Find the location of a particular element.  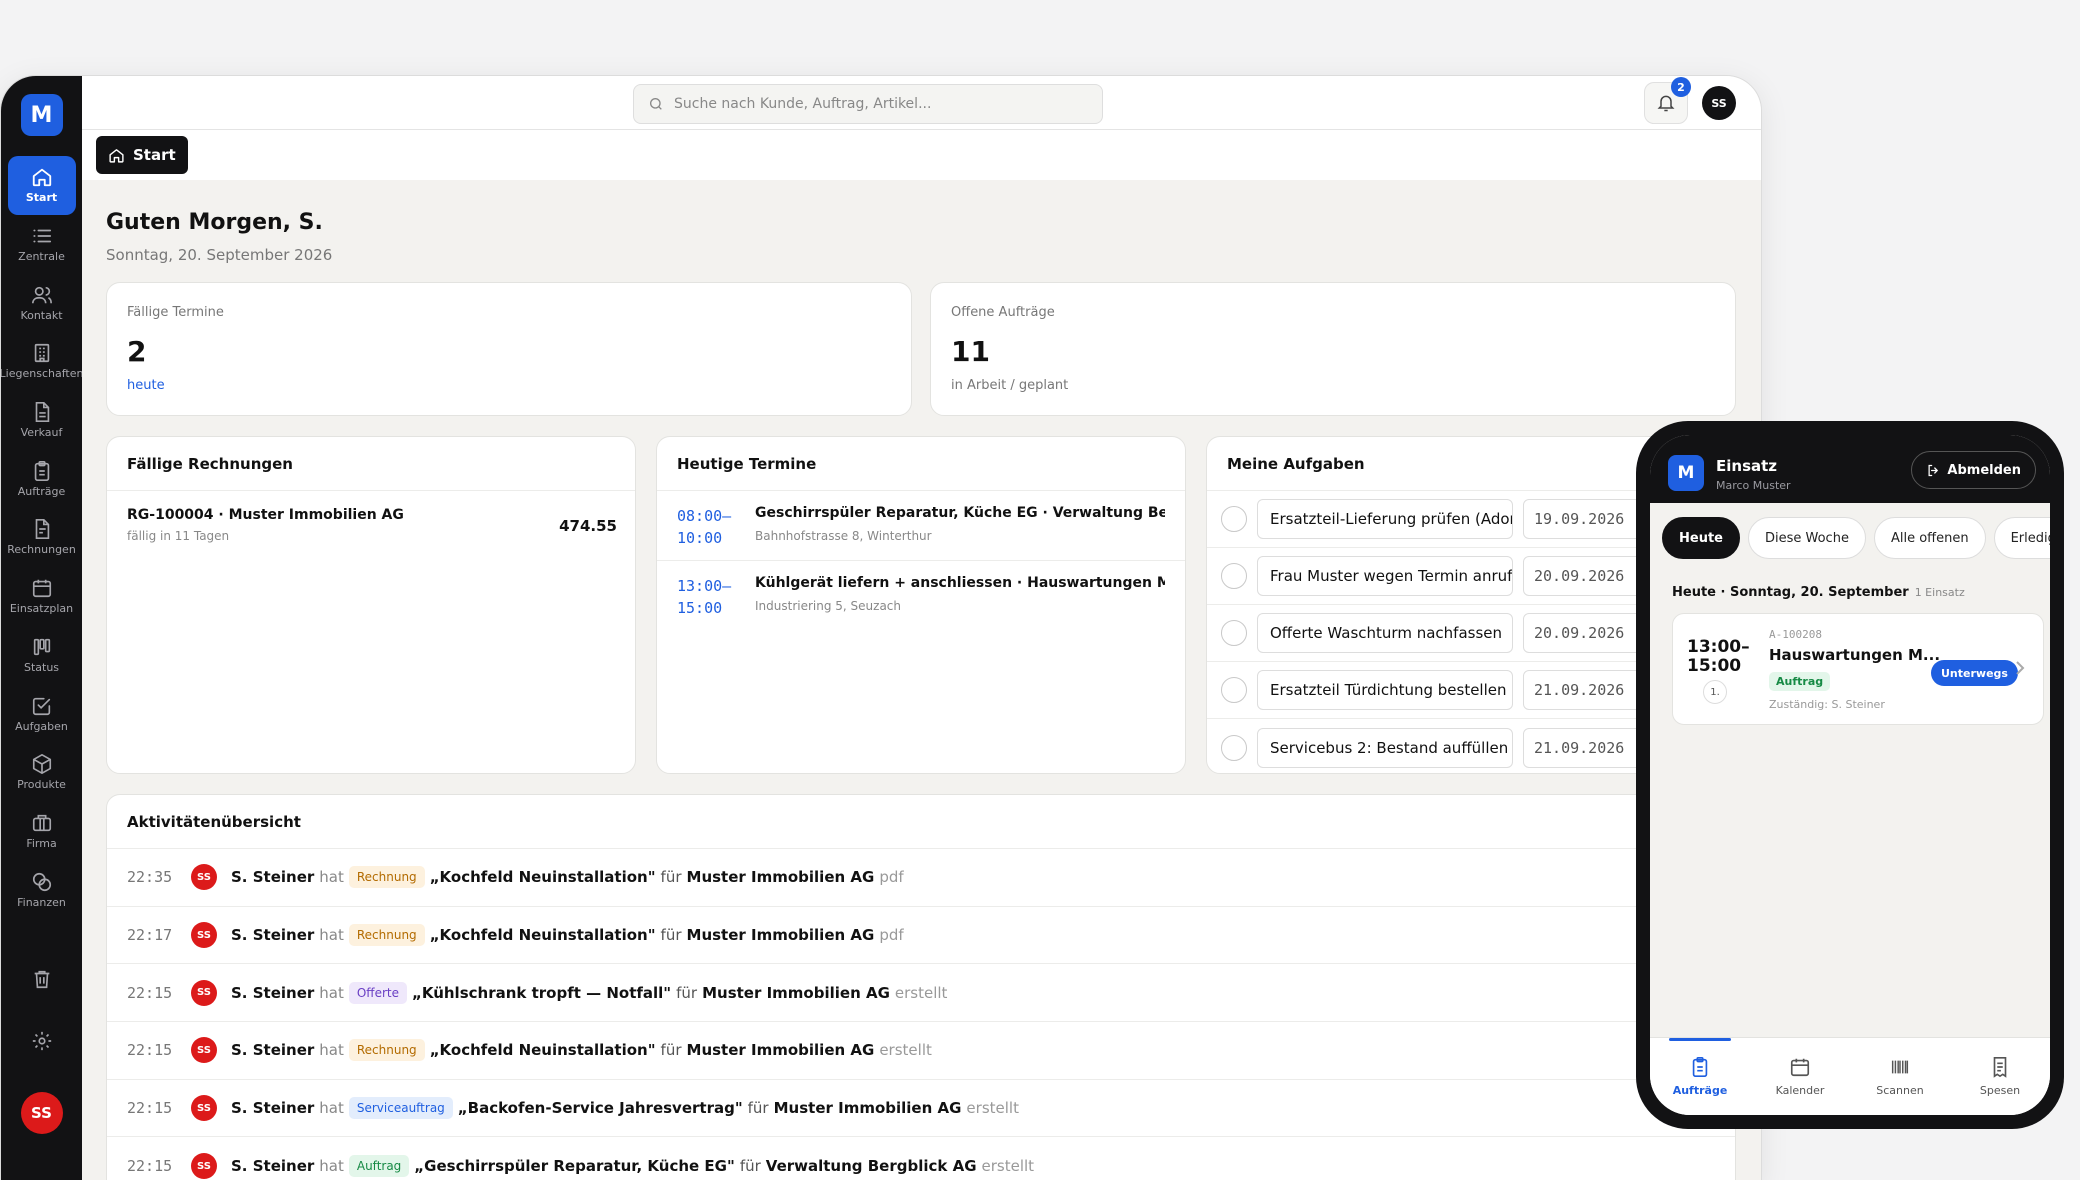

activity-user: S. Steiner is located at coordinates (273, 1108).